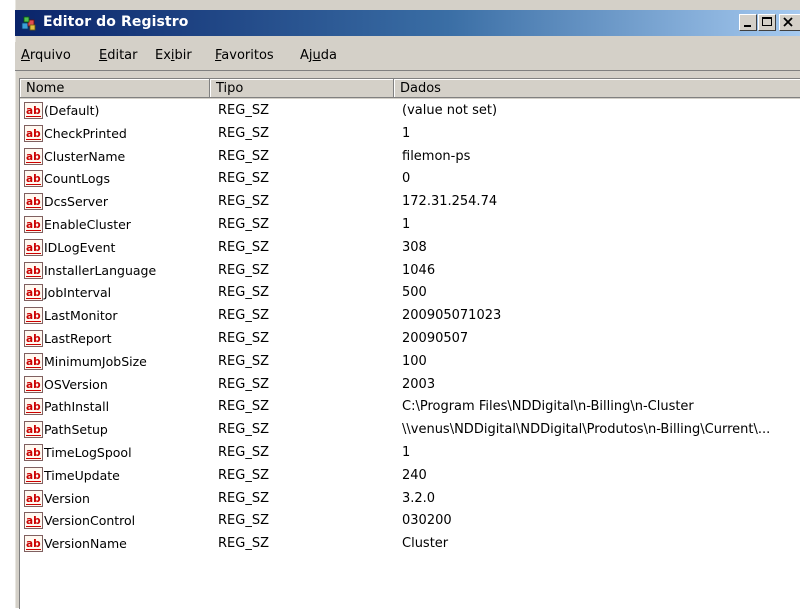 Image resolution: width=800 pixels, height=609 pixels. What do you see at coordinates (452, 316) in the screenshot?
I see `value-data: 200905071023` at bounding box center [452, 316].